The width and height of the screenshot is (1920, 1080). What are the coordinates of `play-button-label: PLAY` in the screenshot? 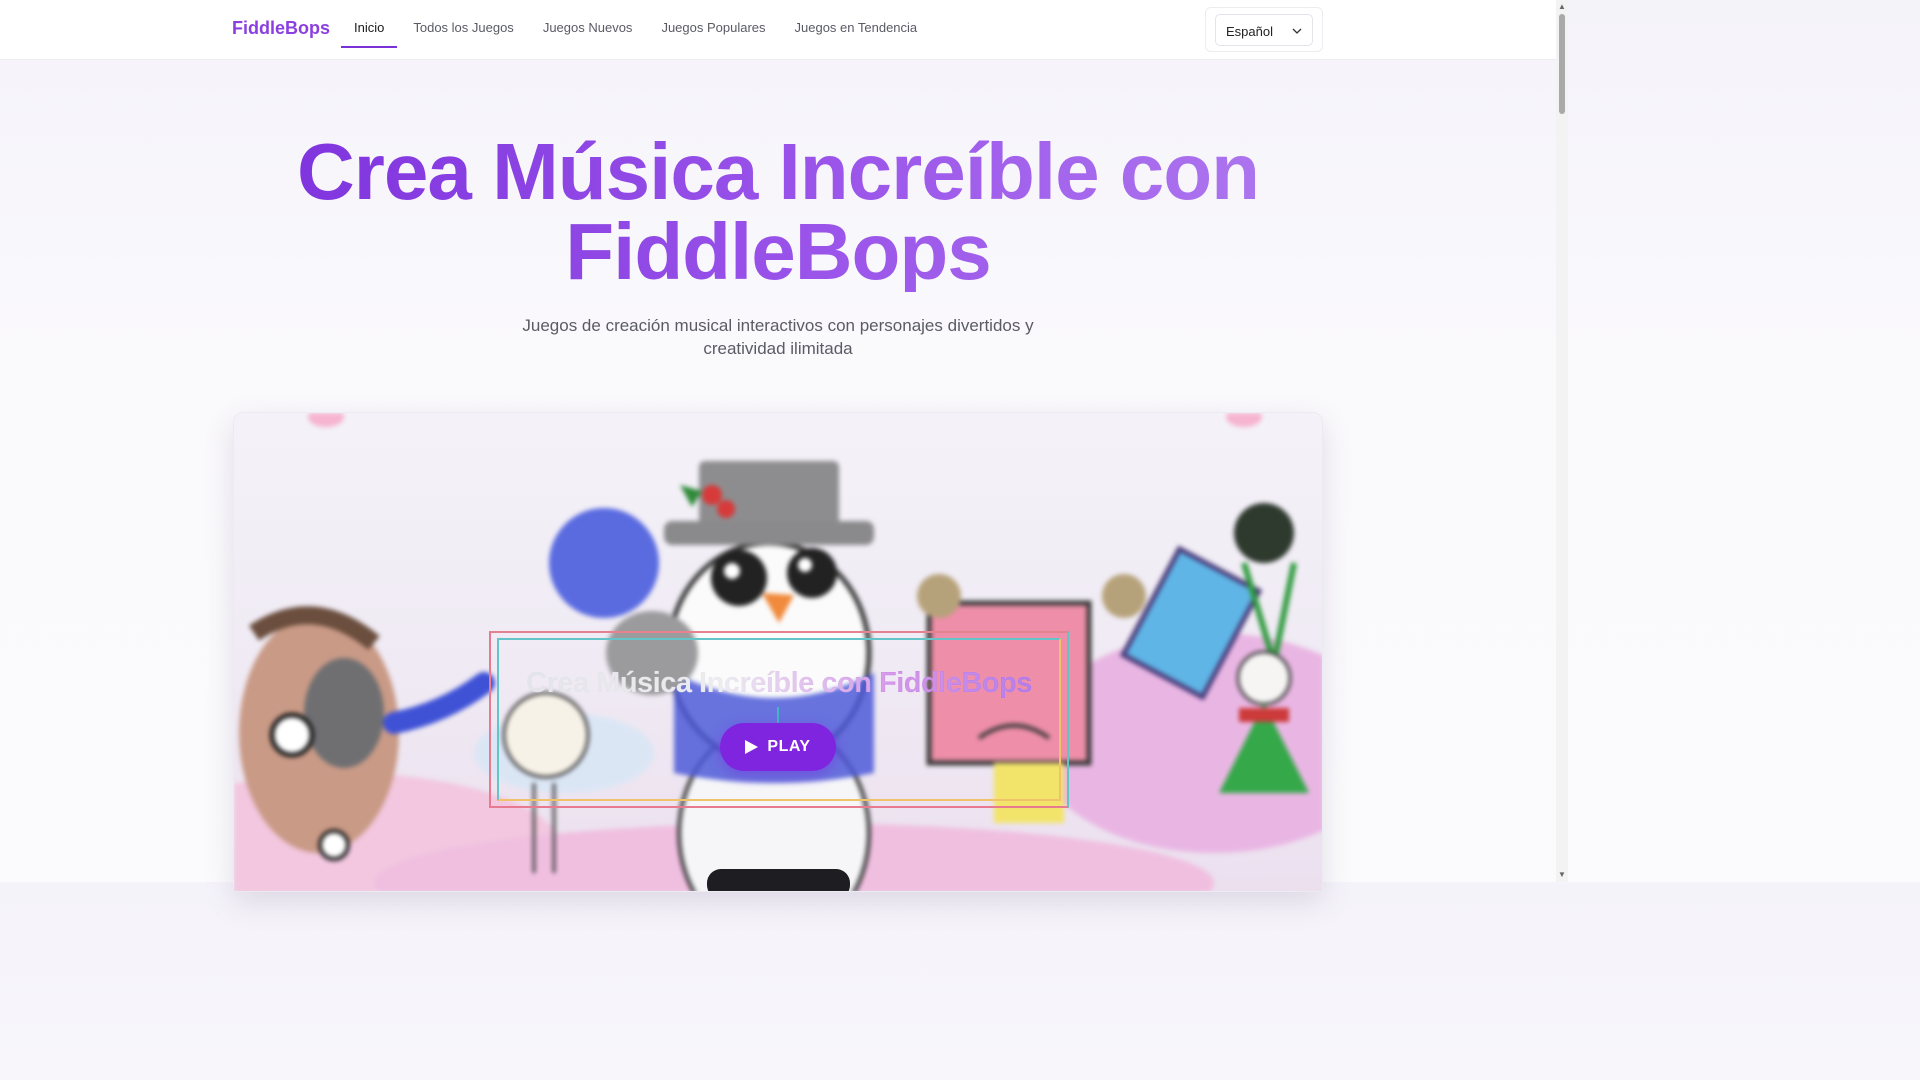 It's located at (789, 746).